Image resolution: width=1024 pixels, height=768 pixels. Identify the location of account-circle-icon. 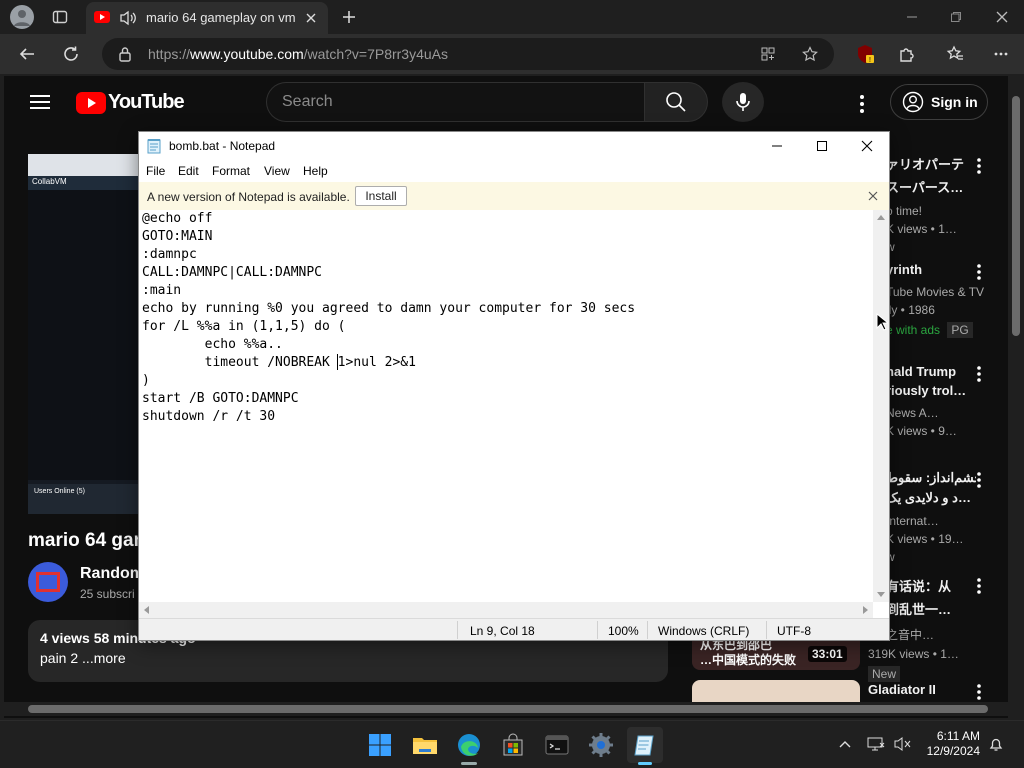
(913, 102).